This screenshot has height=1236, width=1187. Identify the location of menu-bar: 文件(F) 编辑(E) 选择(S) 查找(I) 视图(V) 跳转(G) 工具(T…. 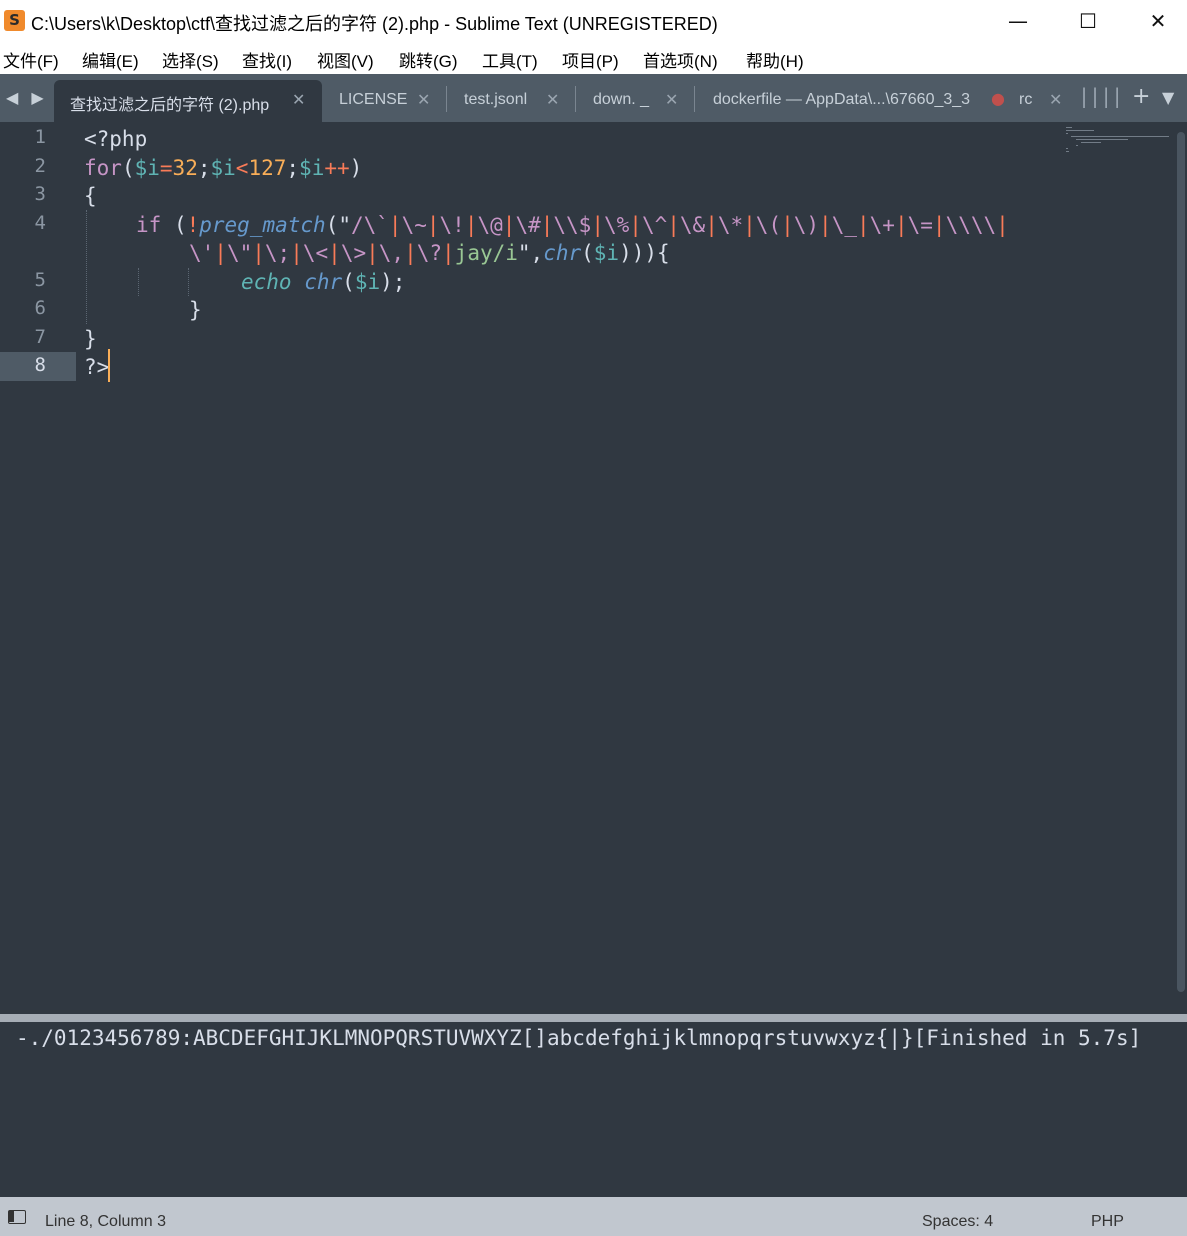
(593, 58).